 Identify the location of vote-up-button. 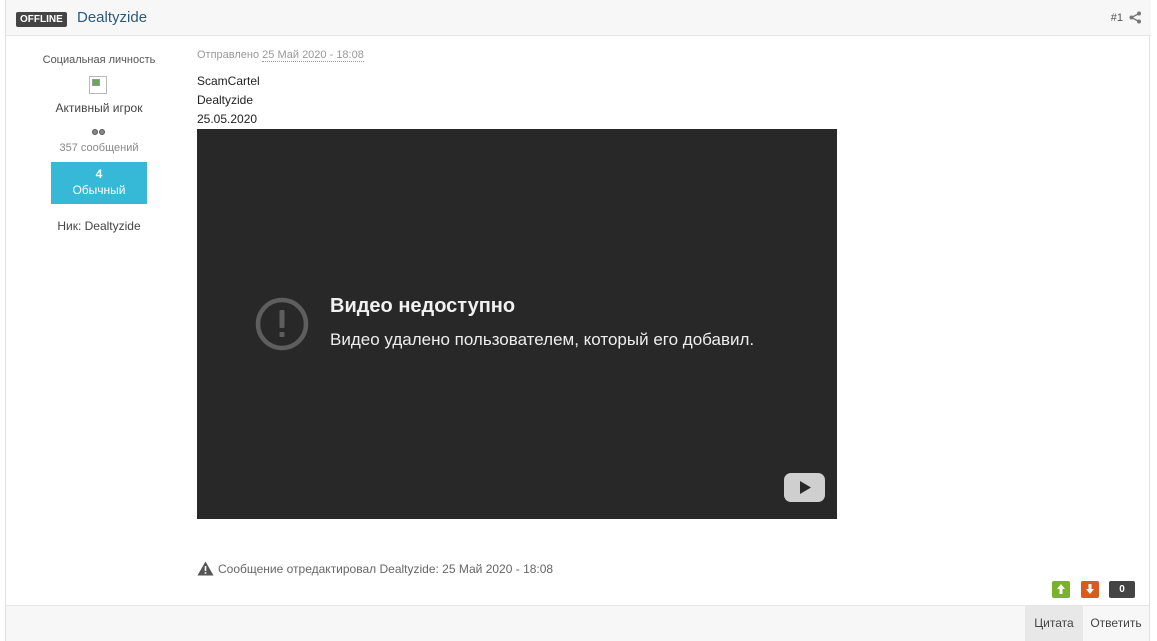
(1061, 589).